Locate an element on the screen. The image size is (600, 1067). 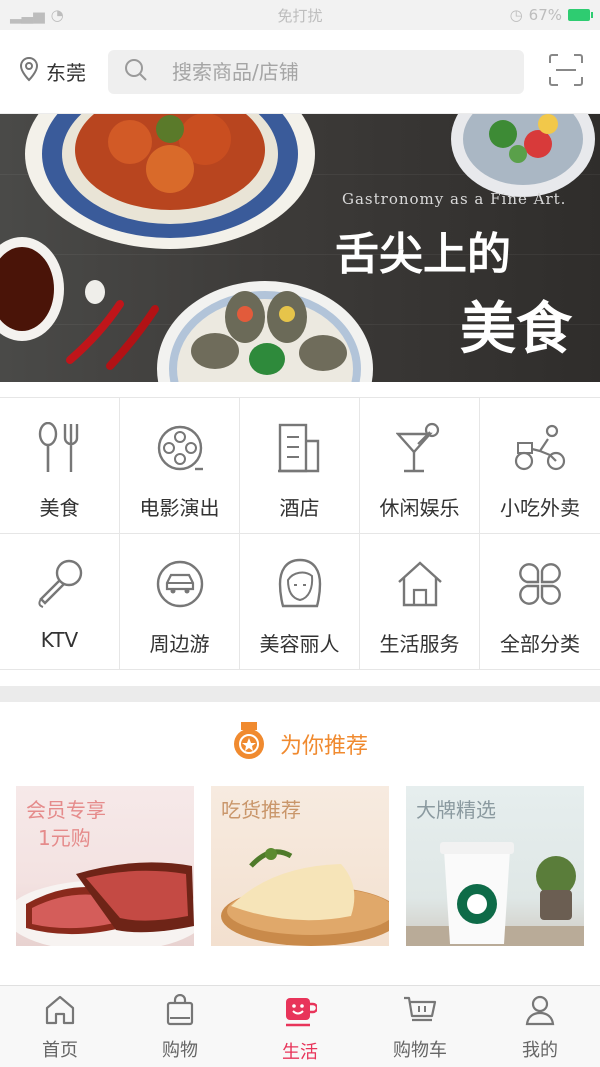
tab-life: 生活 is located at coordinates (300, 1026).